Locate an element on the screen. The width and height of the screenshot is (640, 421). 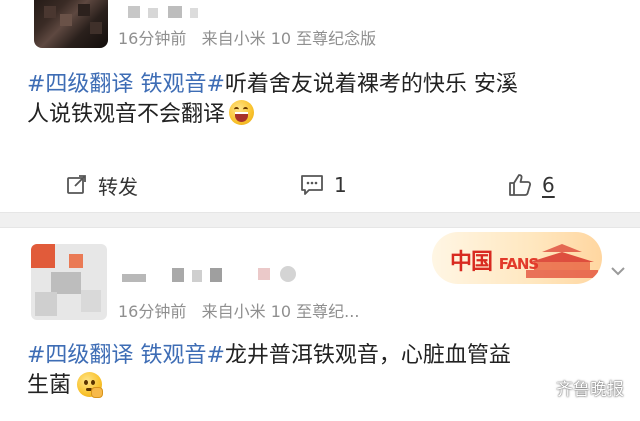
laughing-emoji-icon is located at coordinates (242, 112).